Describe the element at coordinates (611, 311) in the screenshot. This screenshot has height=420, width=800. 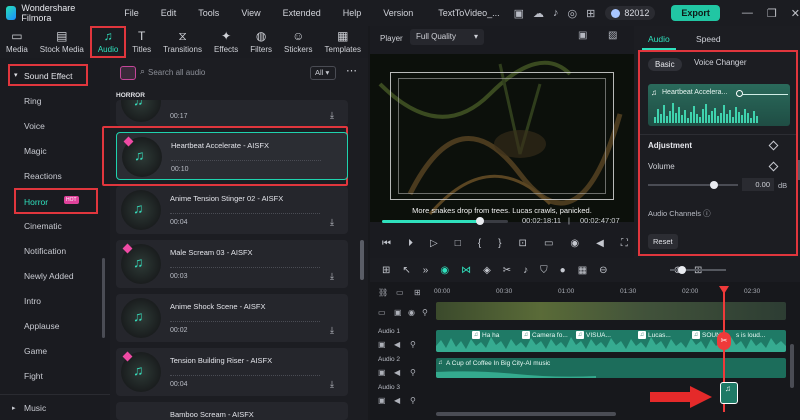
I see `video-clip` at that location.